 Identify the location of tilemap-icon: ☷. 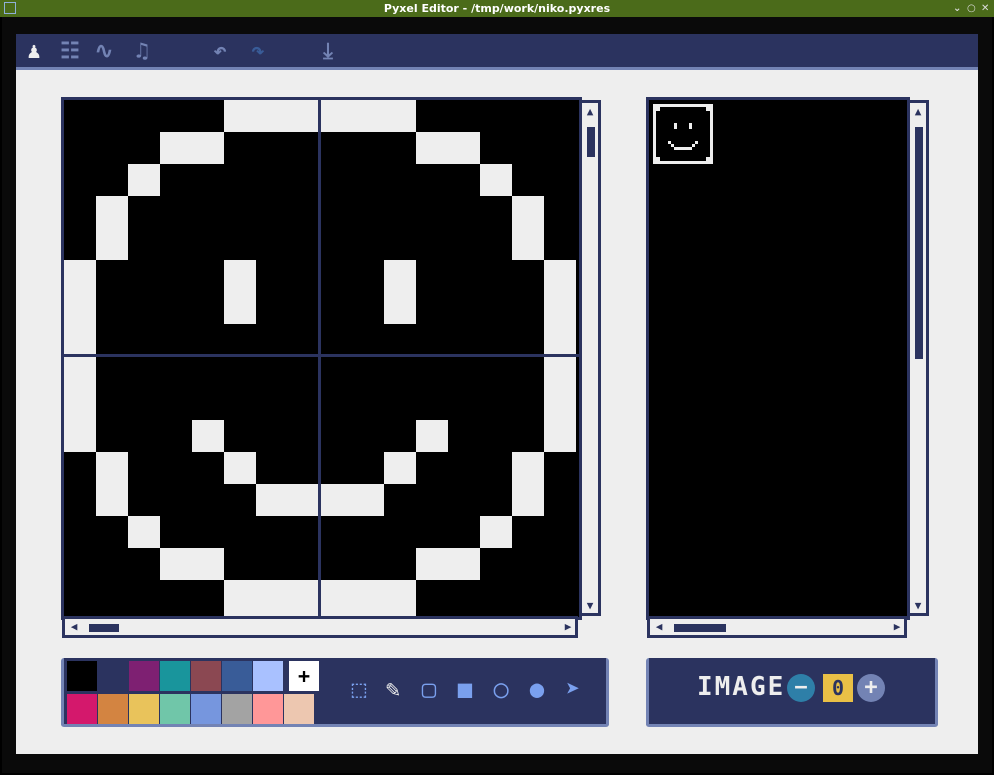
(70, 52).